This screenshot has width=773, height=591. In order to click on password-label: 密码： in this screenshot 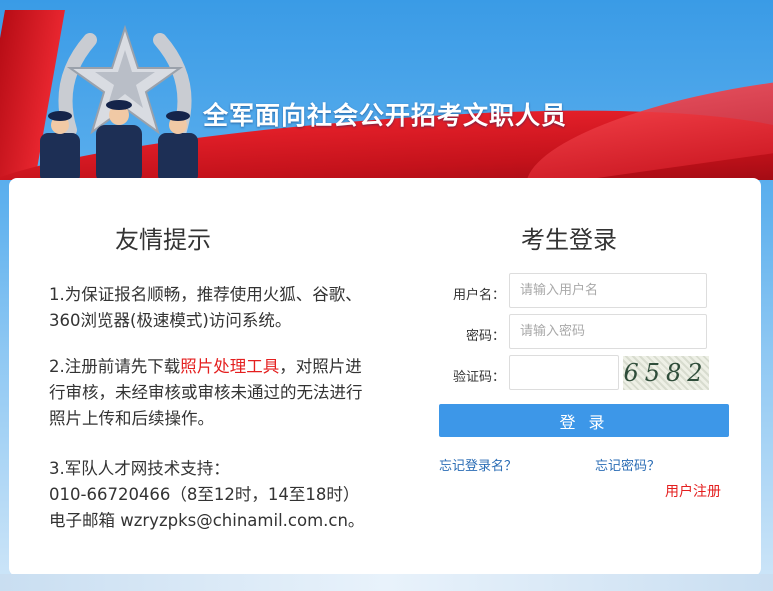, I will do `click(485, 336)`.